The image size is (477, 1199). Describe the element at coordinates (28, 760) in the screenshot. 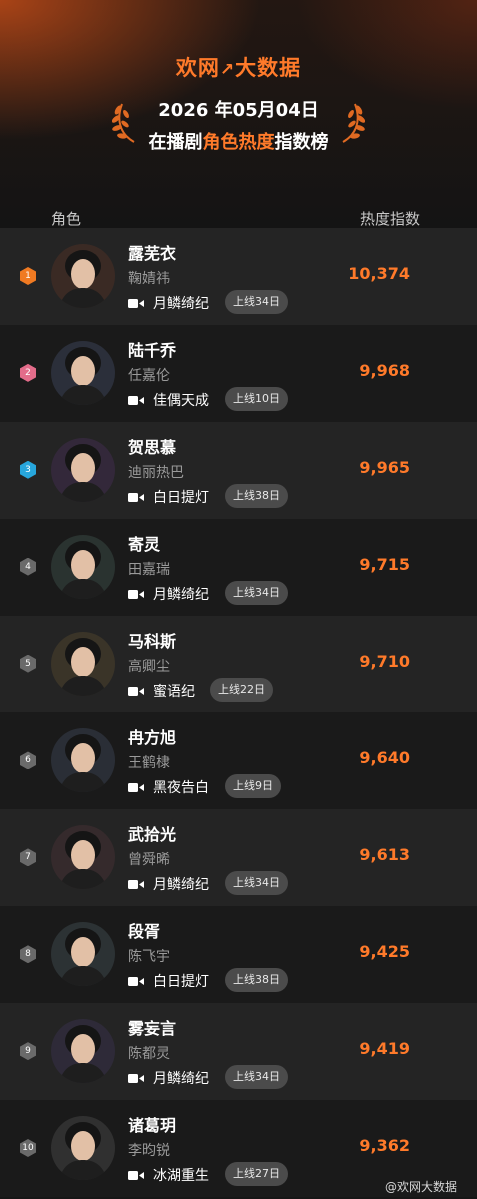

I see `rank-badge: 6` at that location.